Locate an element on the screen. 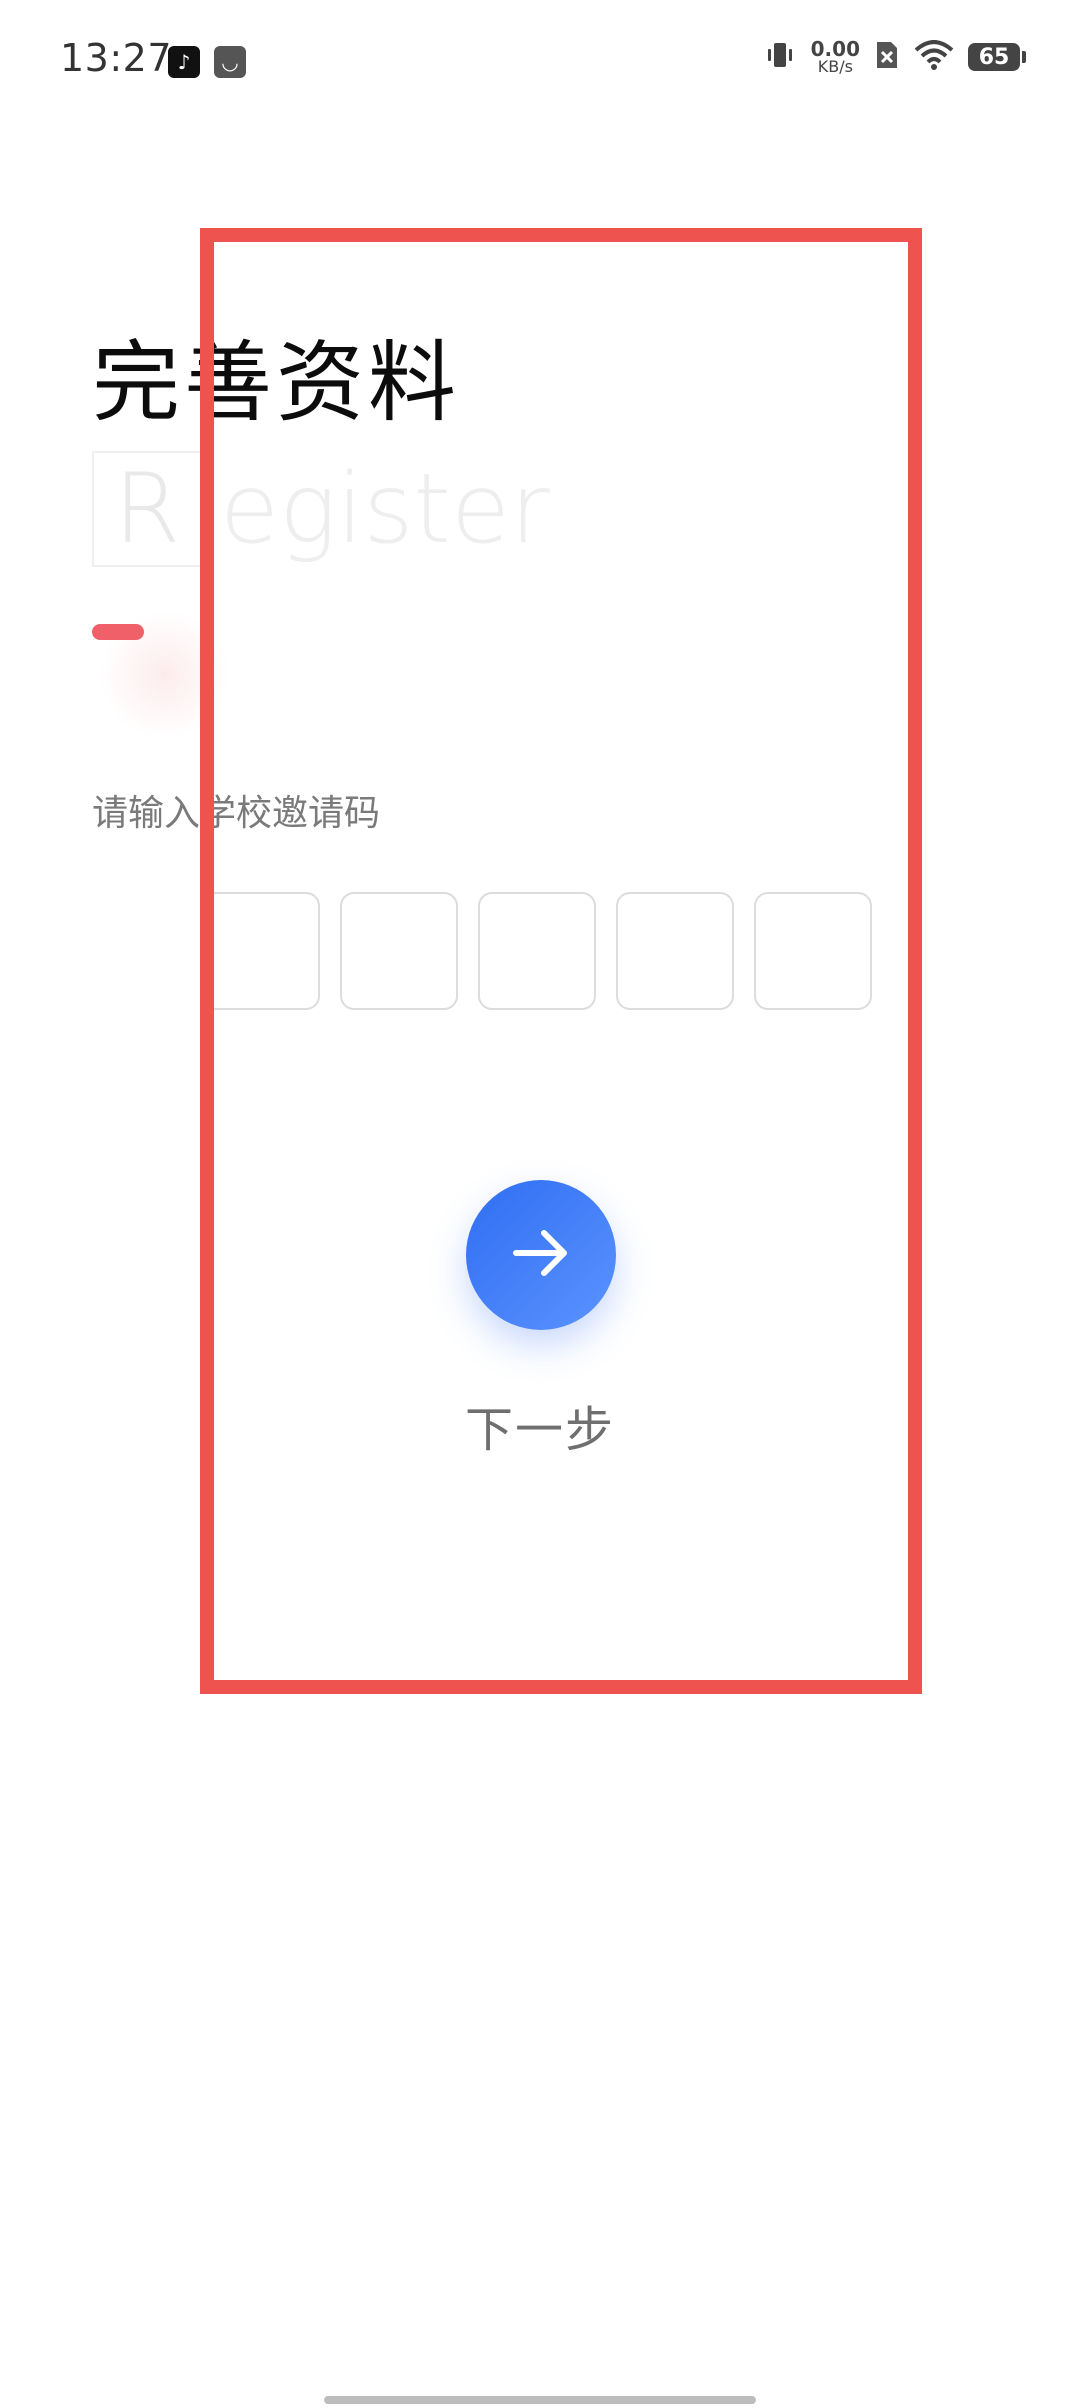  status-icons: 0.00 KB/s 65 is located at coordinates (894, 57).